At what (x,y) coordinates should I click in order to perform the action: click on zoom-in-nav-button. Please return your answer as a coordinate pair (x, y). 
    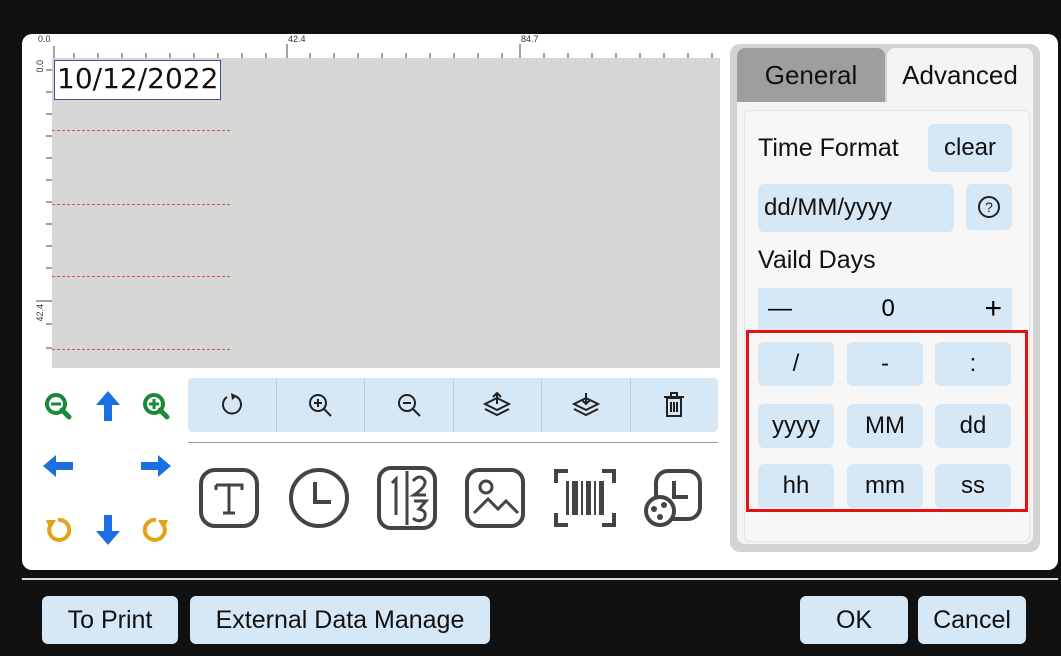
    Looking at the image, I should click on (156, 406).